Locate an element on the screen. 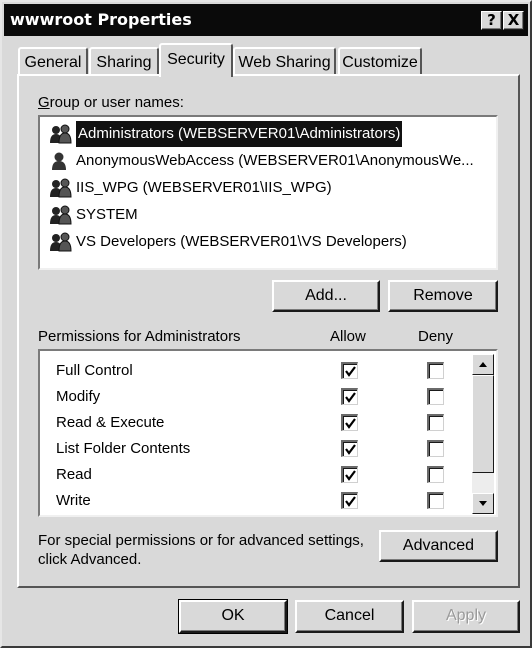 The width and height of the screenshot is (532, 648). permission-name: Full Control is located at coordinates (94, 370).